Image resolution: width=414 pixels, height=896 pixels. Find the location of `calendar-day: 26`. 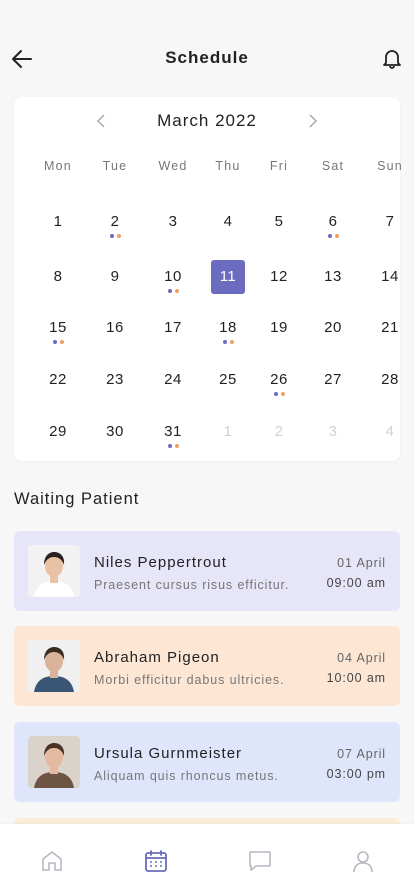

calendar-day: 26 is located at coordinates (279, 380).